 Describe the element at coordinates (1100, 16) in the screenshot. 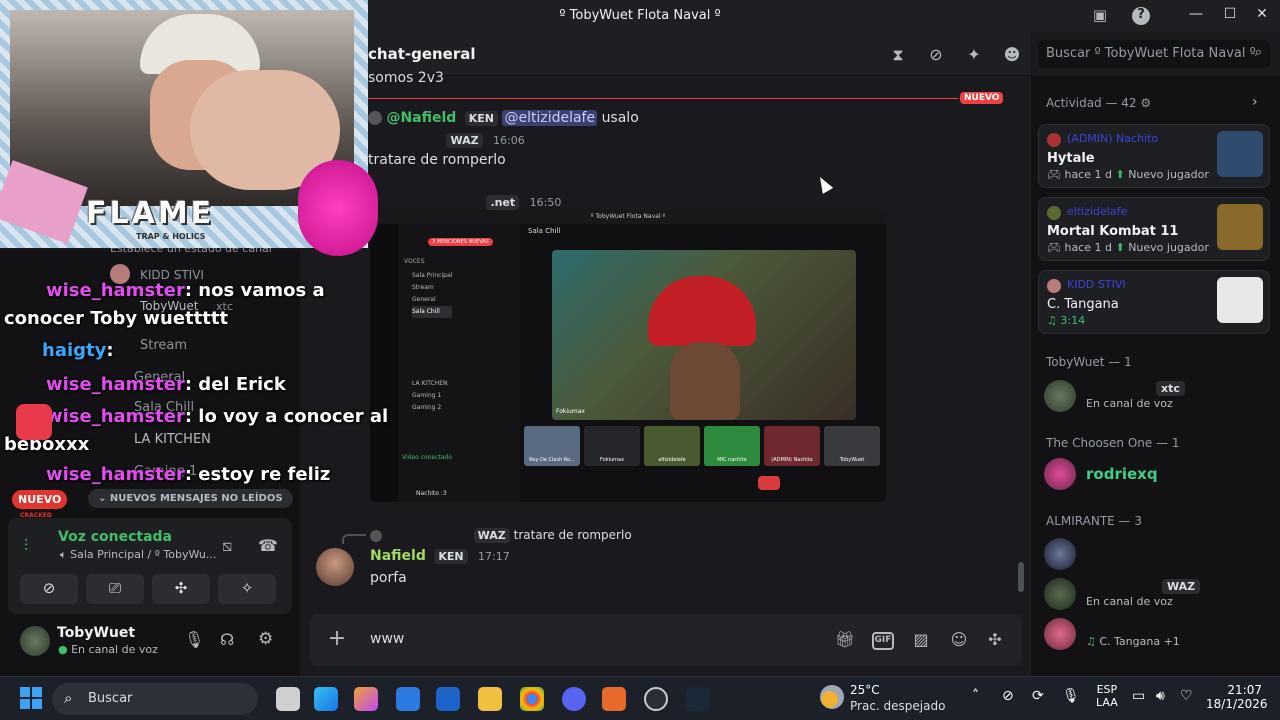

I see `inbox-icon: ▣` at that location.